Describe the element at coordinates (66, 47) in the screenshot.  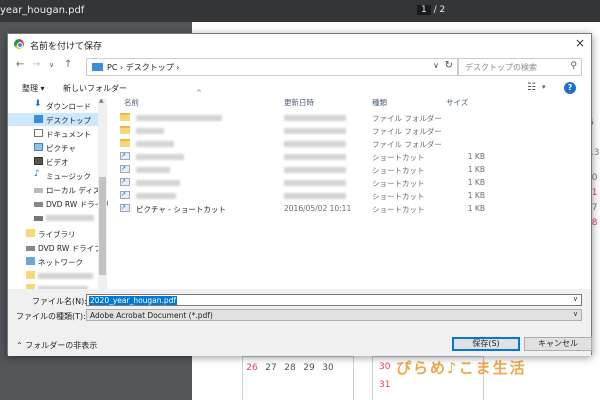
I see `dialog-title: 名前を付けて保存` at that location.